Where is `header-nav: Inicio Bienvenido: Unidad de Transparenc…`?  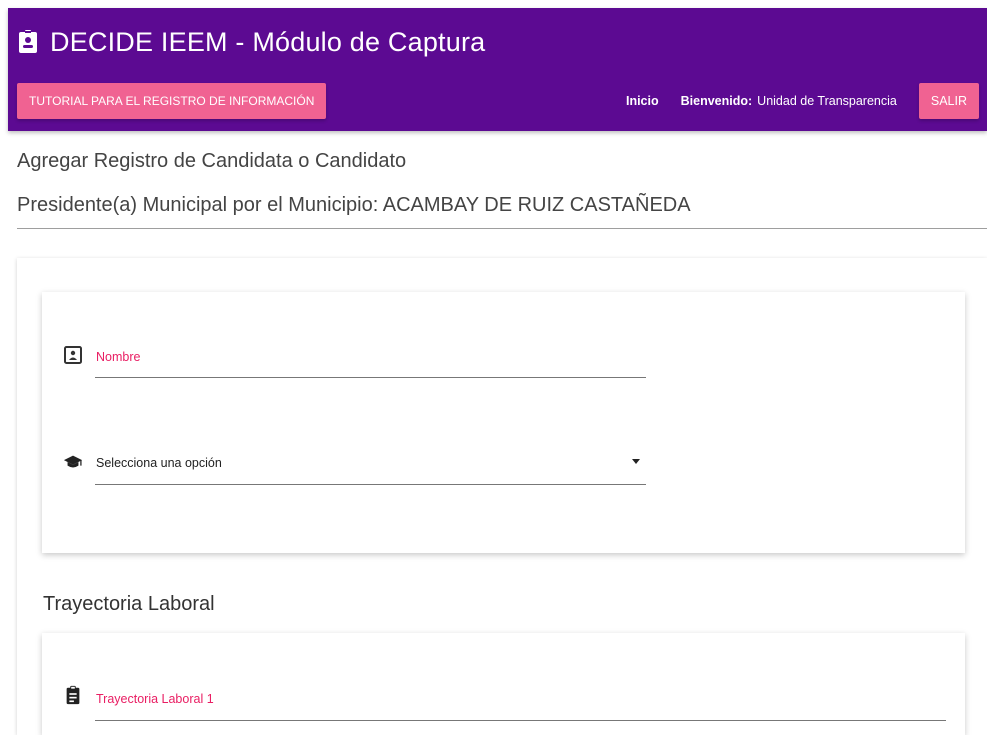 header-nav: Inicio Bienvenido: Unidad de Transparenc… is located at coordinates (802, 101).